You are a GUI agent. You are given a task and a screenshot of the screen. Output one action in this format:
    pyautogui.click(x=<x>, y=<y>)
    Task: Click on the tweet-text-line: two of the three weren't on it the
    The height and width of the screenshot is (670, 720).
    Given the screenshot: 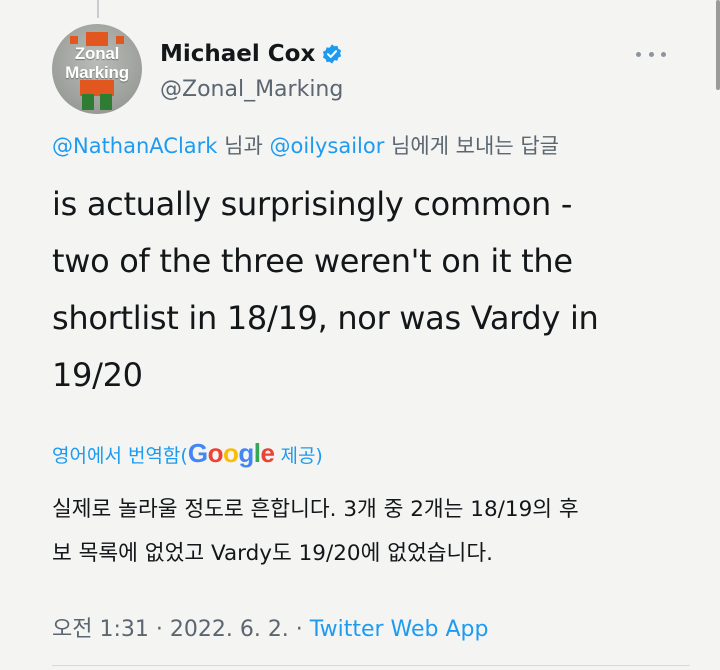 What is the action you would take?
    pyautogui.click(x=312, y=261)
    